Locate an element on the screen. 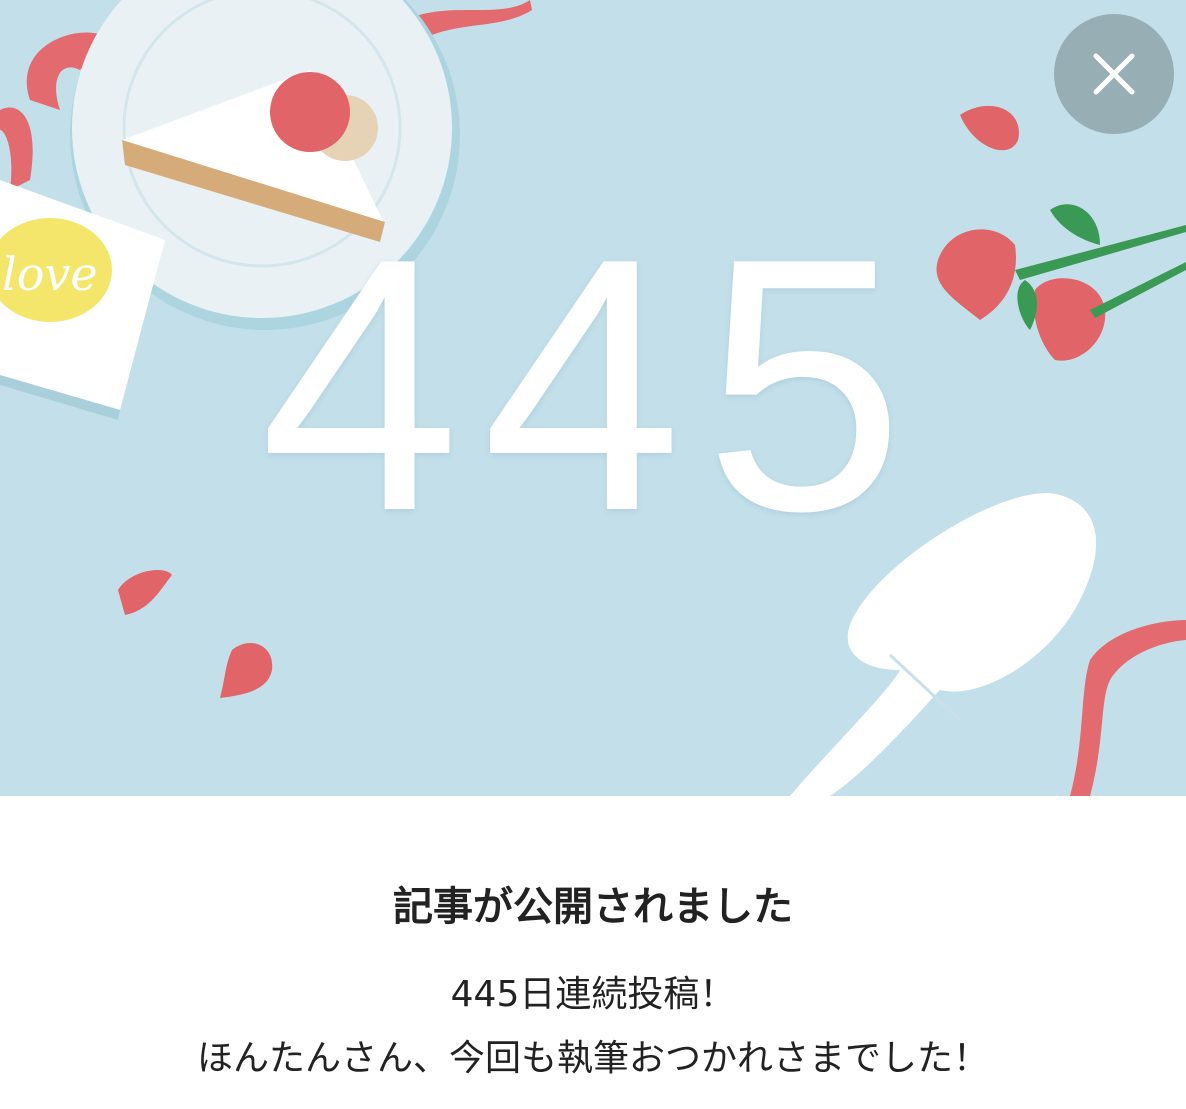  streak-message: 445日連続投稿！ is located at coordinates (593, 994).